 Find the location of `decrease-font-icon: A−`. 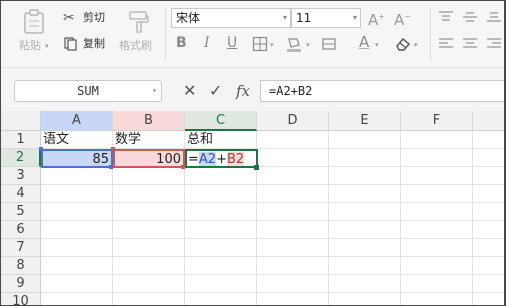

decrease-font-icon: A− is located at coordinates (402, 18).